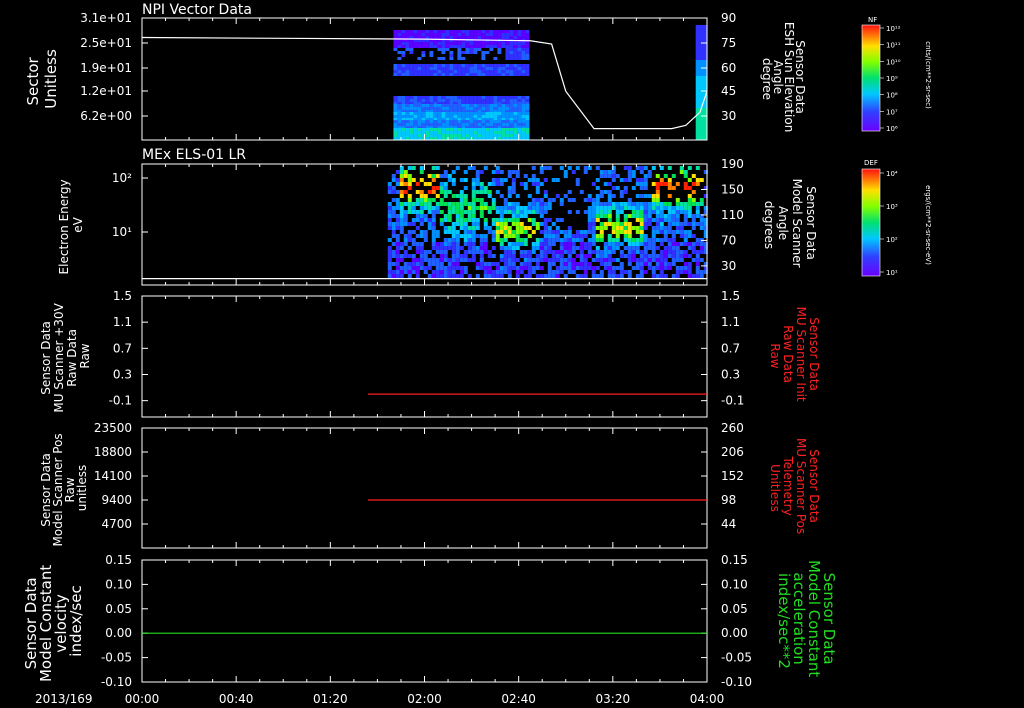 This screenshot has height=708, width=1024. I want to click on x-tick-label: 01:20, so click(330, 699).